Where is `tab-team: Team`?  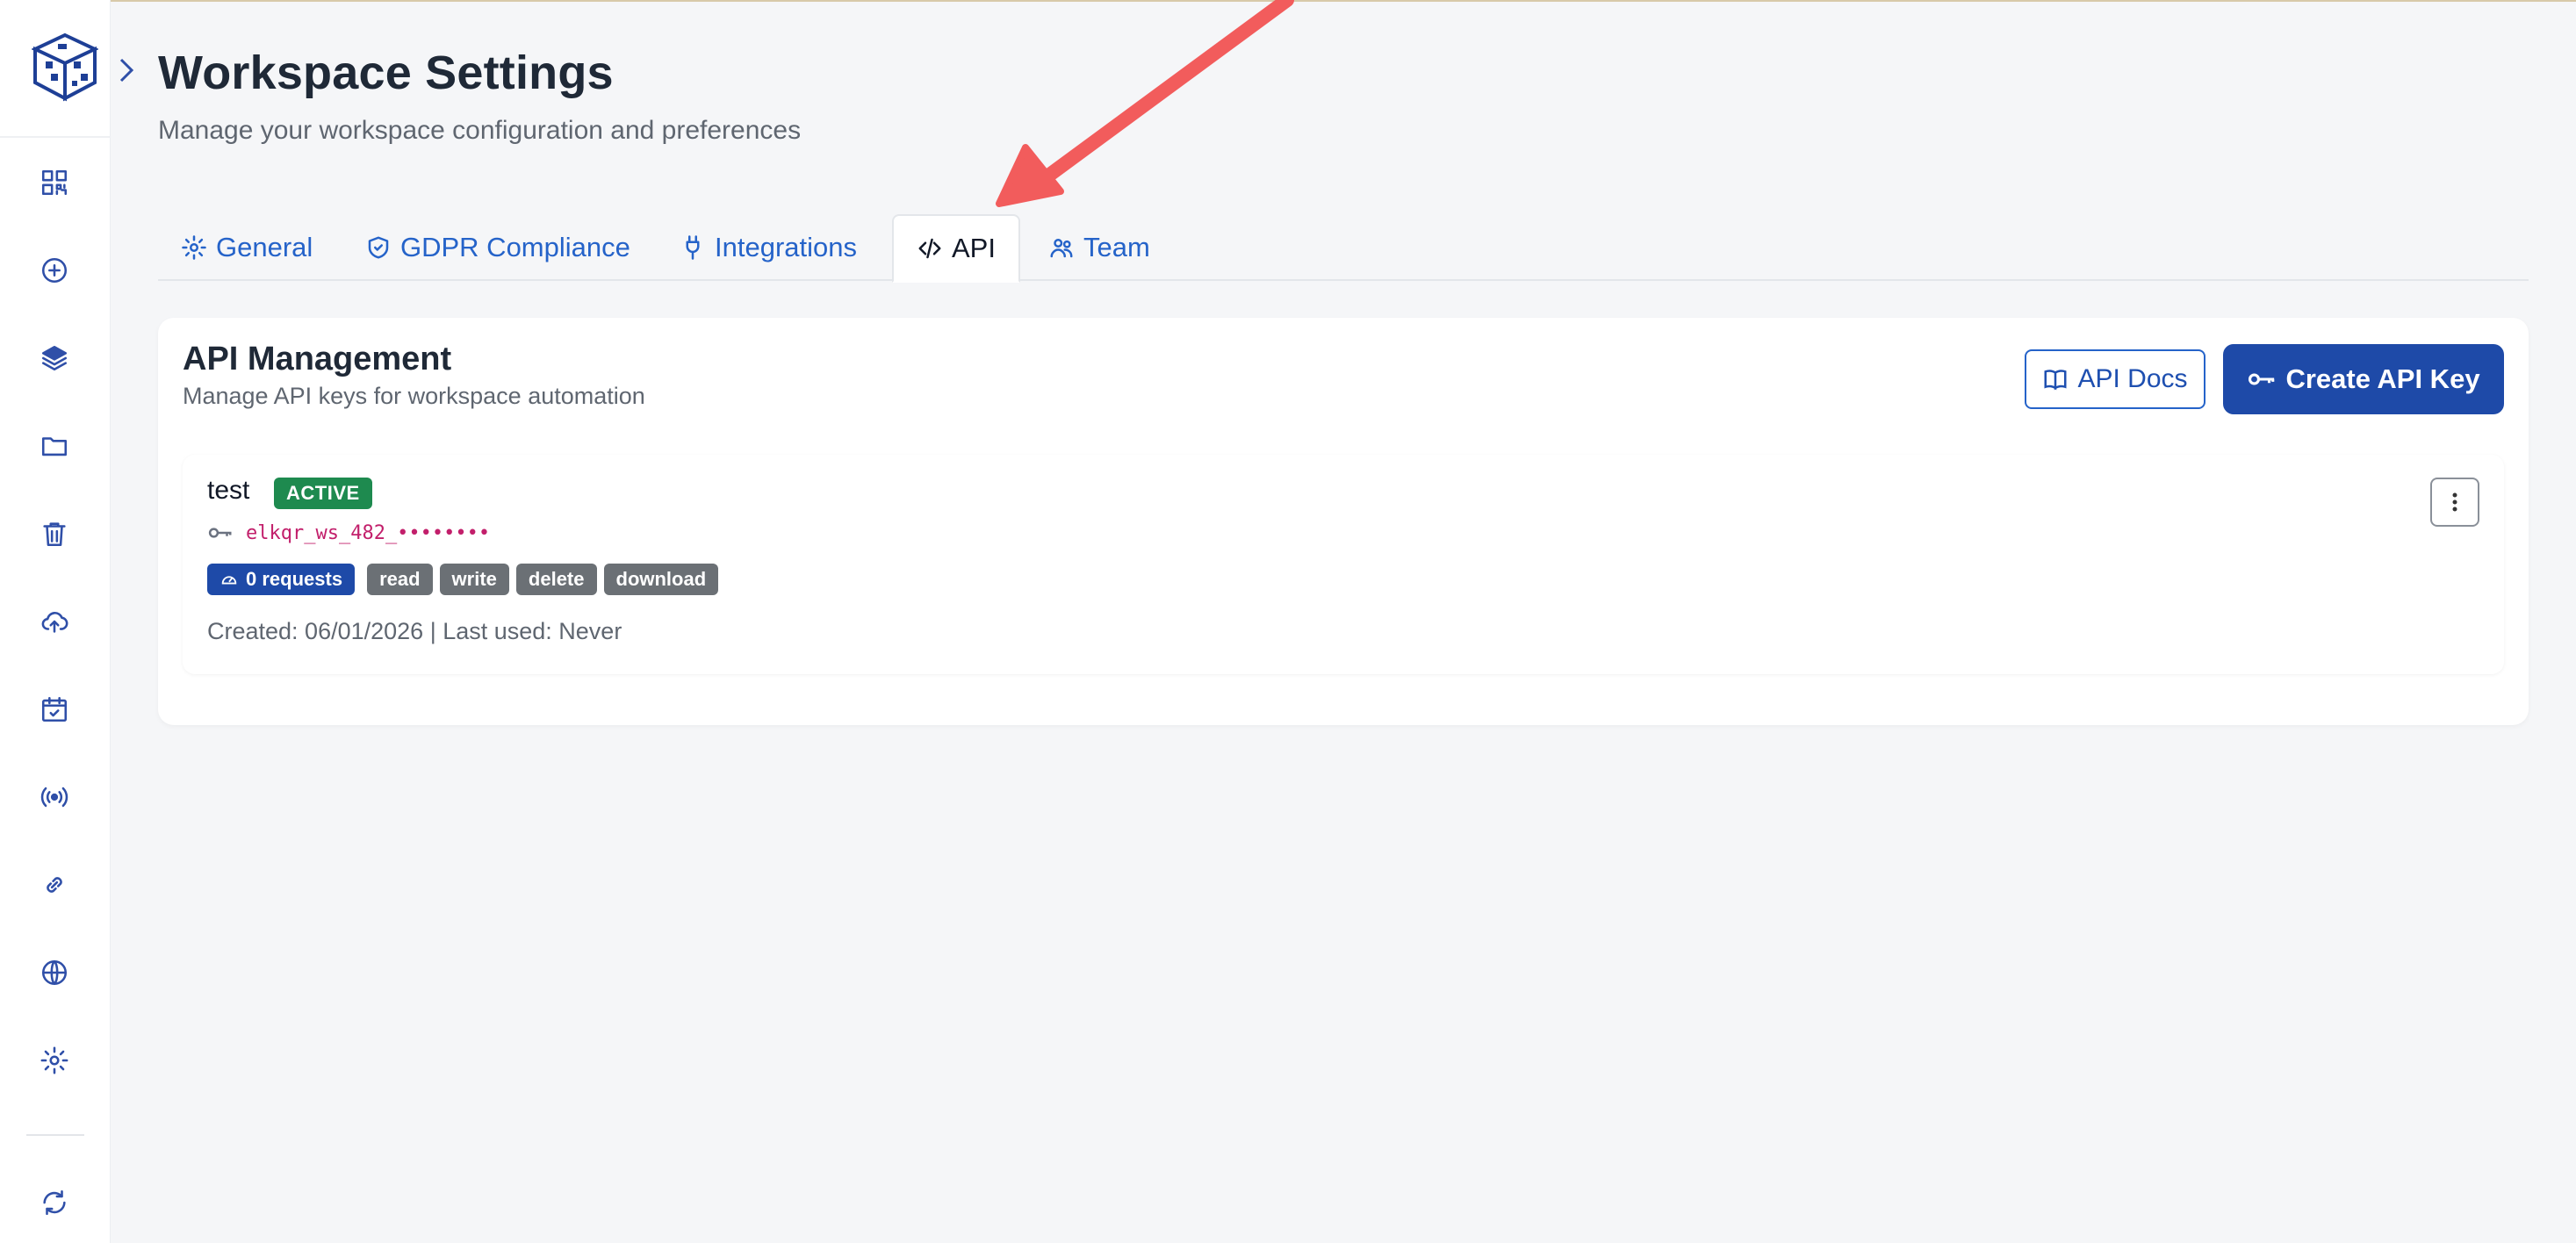 tab-team: Team is located at coordinates (1099, 247).